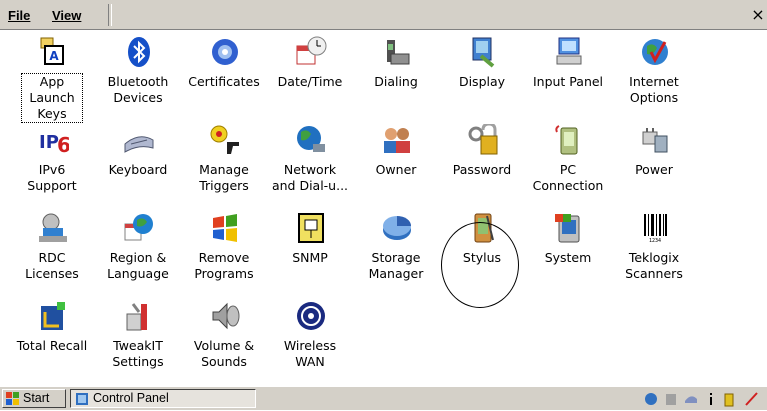 The image size is (767, 411). Describe the element at coordinates (569, 228) in the screenshot. I see `system-icon` at that location.